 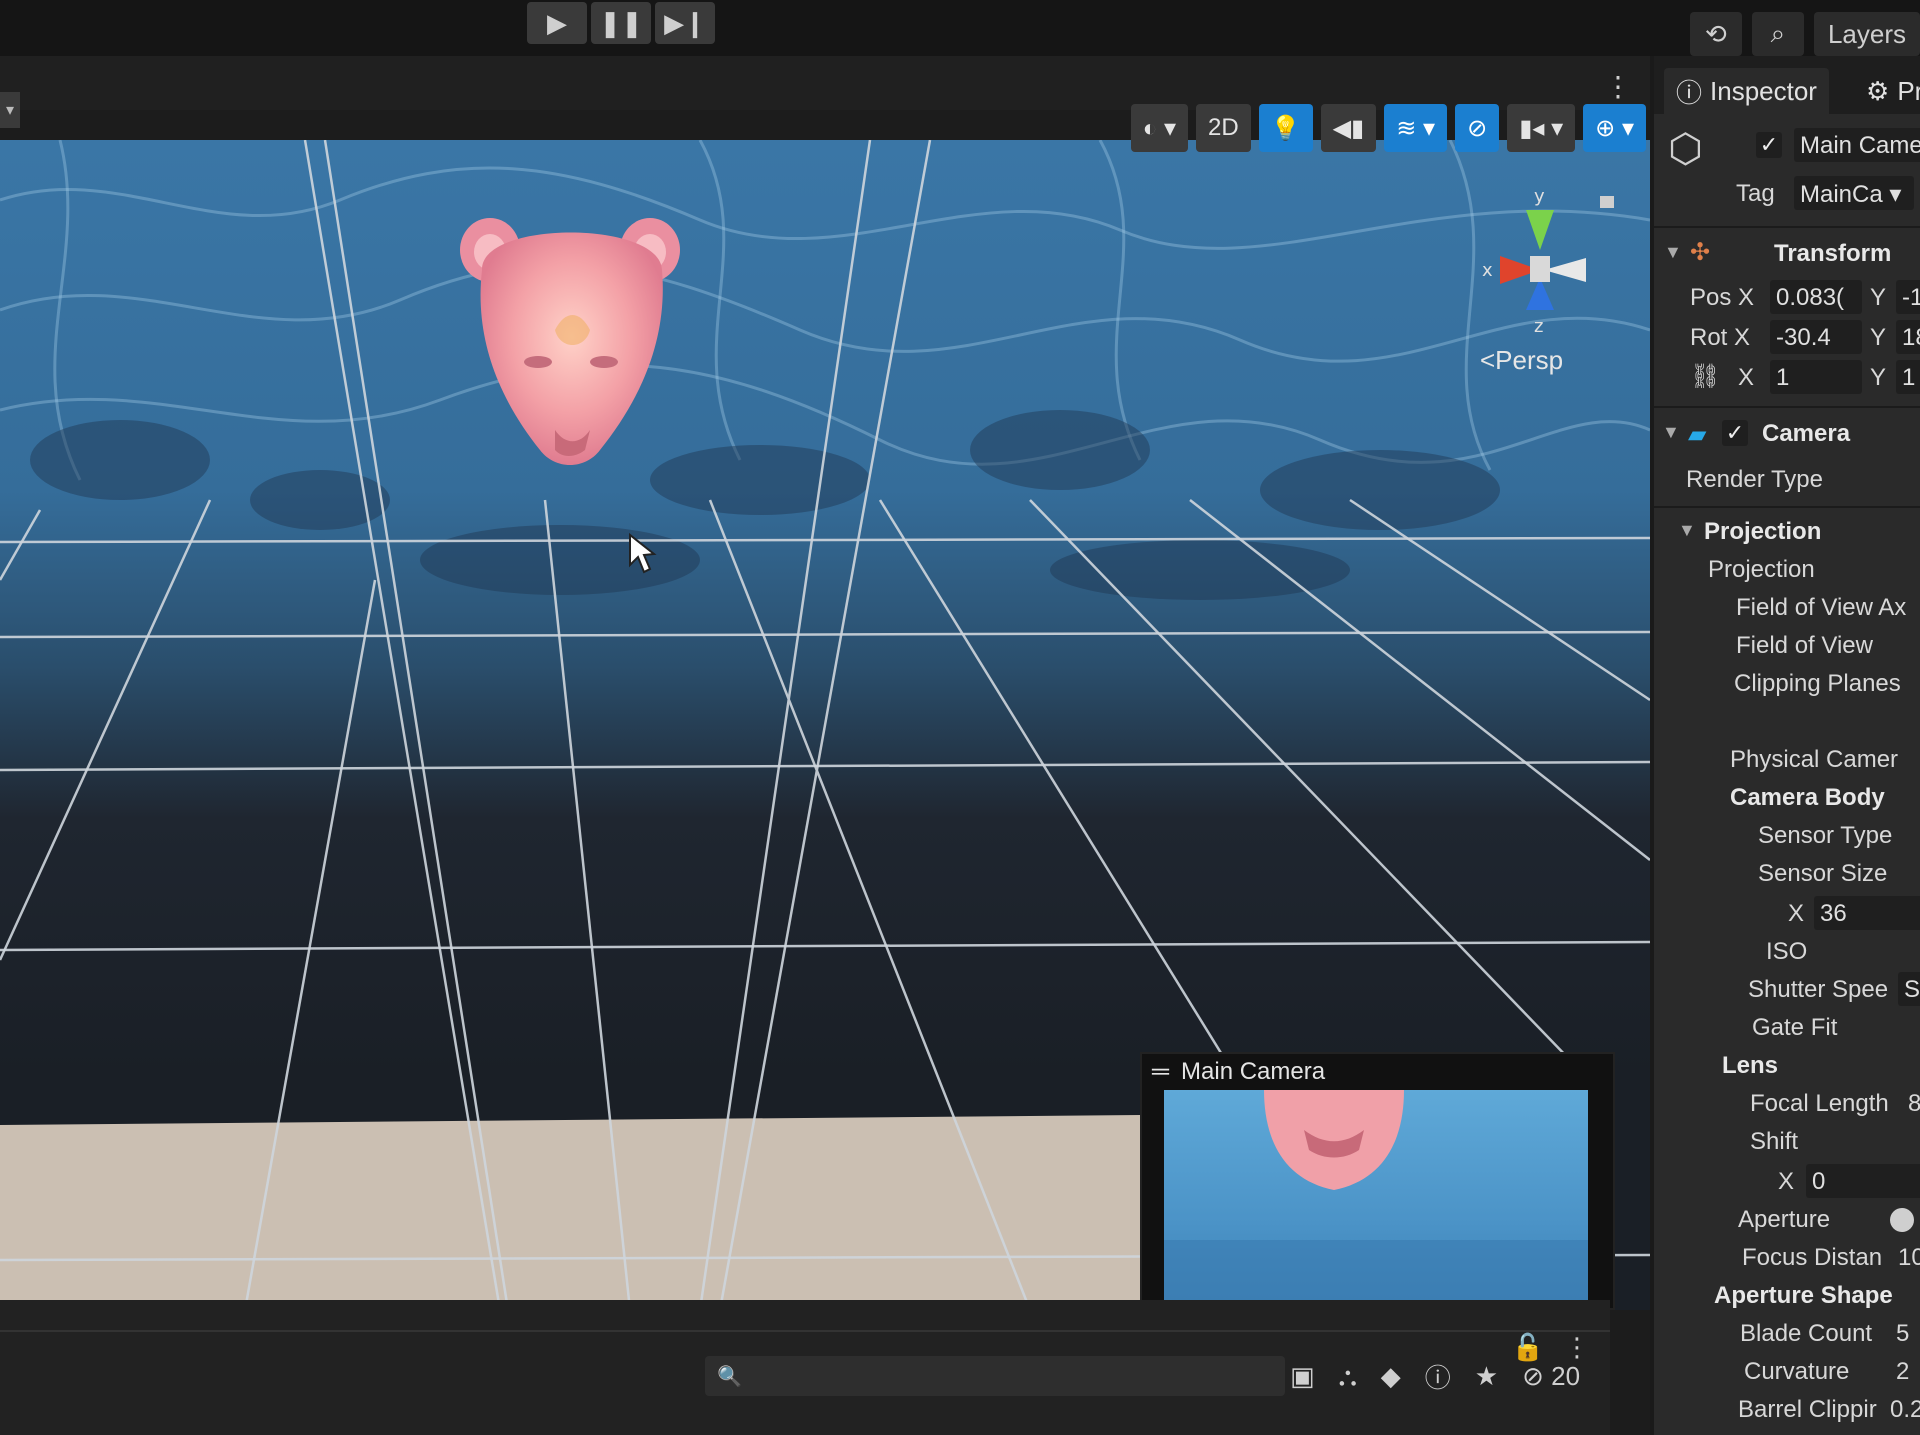 What do you see at coordinates (1302, 1376) in the screenshot?
I see `create-asset-icon: ▣` at bounding box center [1302, 1376].